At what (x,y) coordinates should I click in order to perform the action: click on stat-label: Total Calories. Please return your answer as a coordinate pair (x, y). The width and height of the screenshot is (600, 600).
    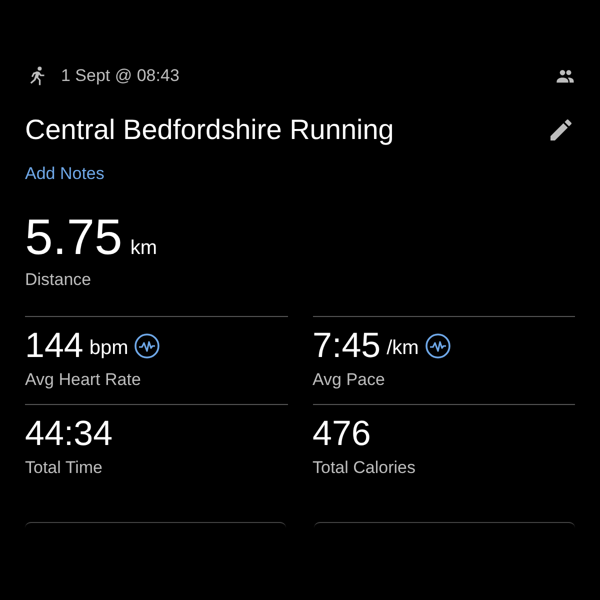
    Looking at the image, I should click on (364, 468).